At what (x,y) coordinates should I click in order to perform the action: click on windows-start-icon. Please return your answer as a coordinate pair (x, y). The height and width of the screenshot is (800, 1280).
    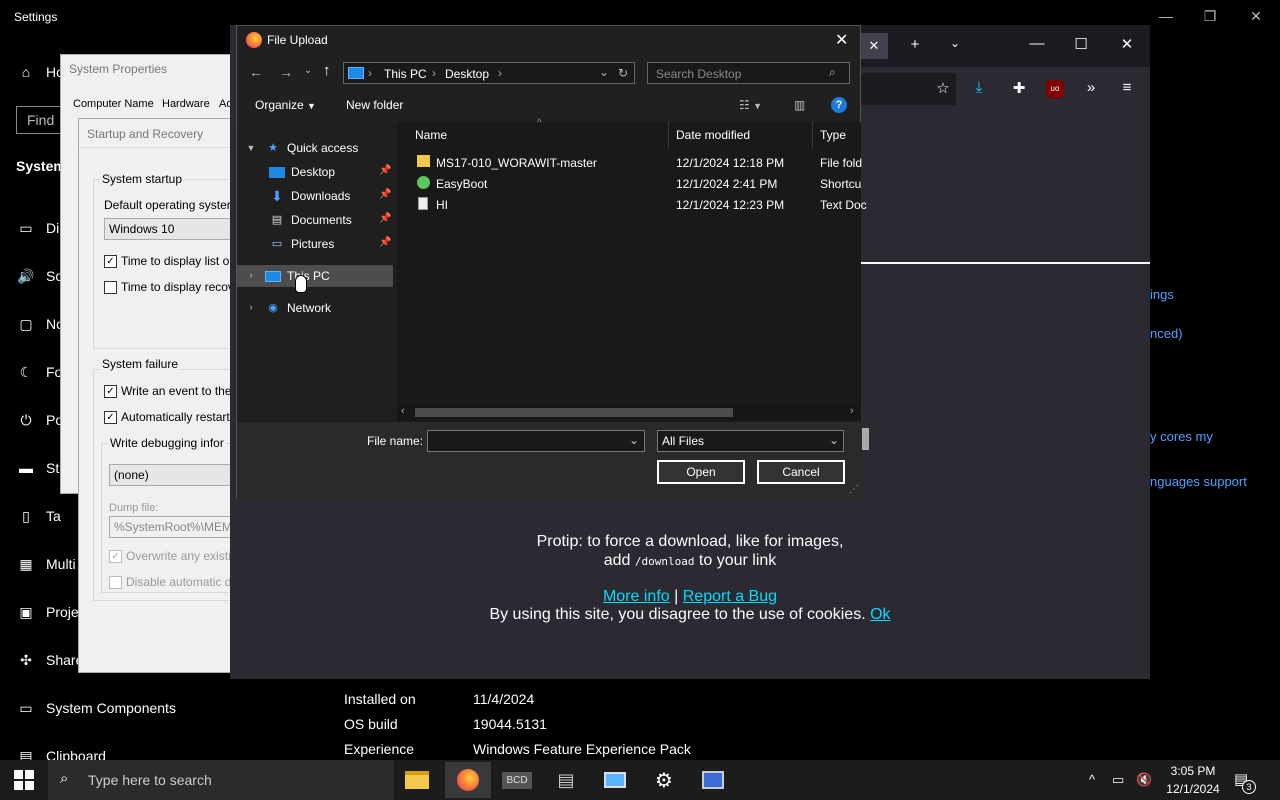
    Looking at the image, I should click on (24, 780).